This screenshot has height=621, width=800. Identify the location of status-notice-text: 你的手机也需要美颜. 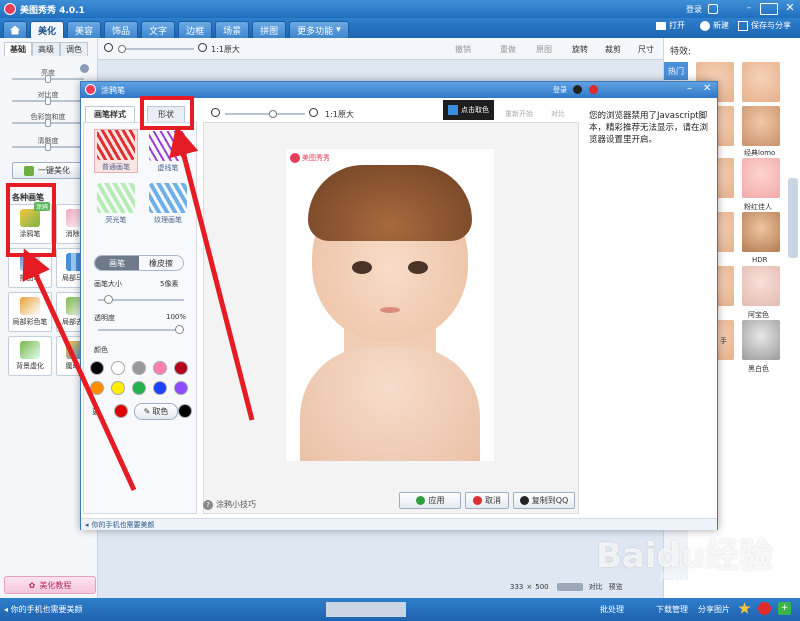
(46, 609).